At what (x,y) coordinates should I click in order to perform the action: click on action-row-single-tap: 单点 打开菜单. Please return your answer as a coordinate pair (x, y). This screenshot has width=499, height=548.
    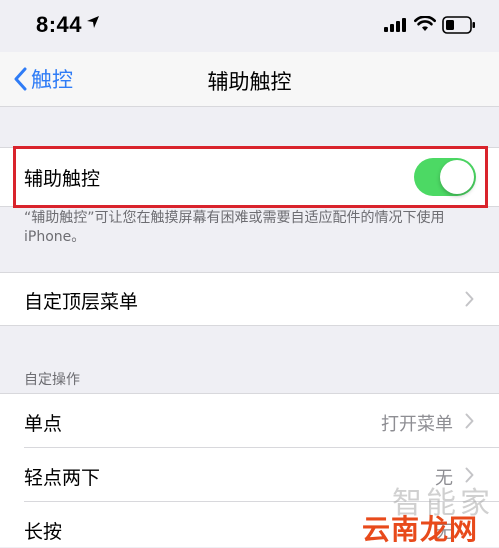
    Looking at the image, I should click on (249, 420).